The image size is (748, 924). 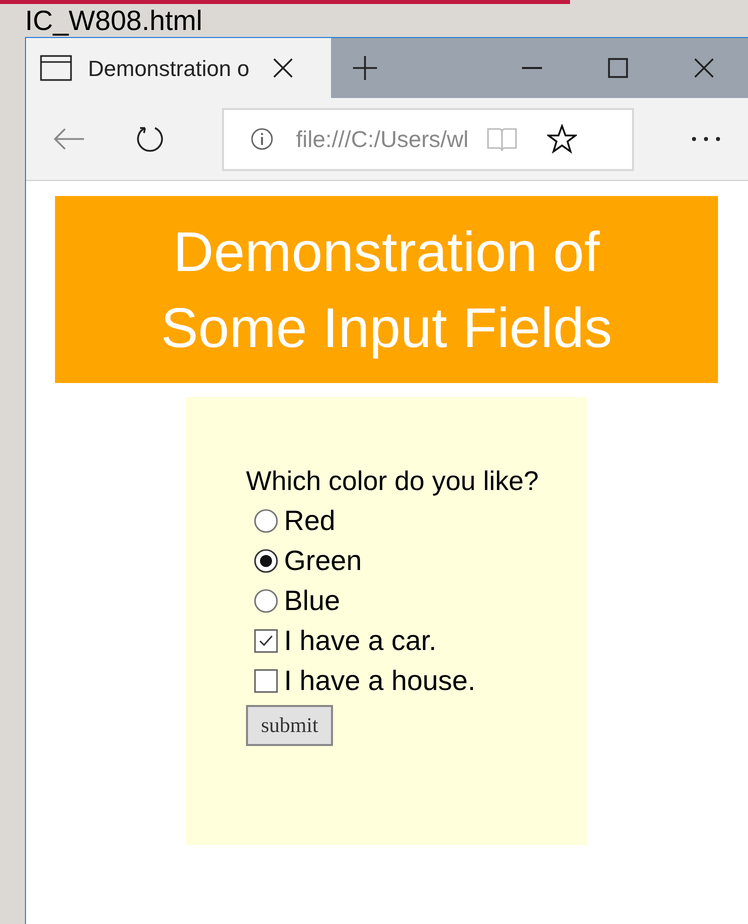 What do you see at coordinates (618, 68) in the screenshot?
I see `maximize-icon` at bounding box center [618, 68].